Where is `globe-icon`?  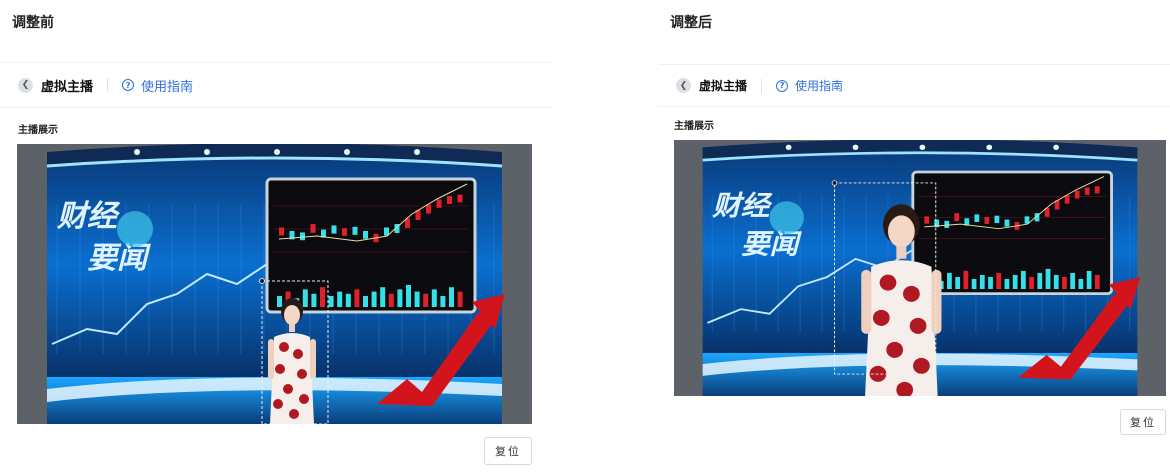 globe-icon is located at coordinates (135, 229).